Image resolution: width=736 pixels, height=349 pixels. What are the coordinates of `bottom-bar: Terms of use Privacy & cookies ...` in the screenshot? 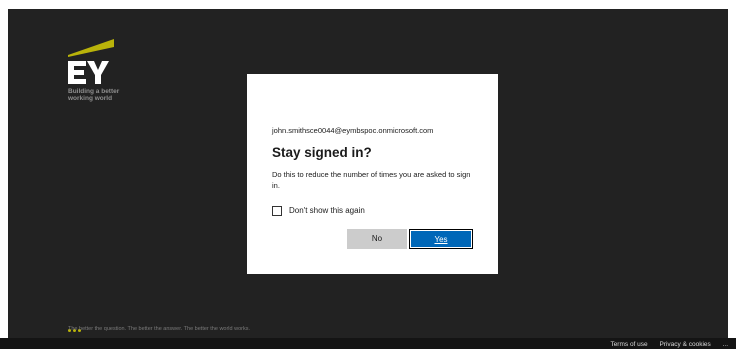 It's located at (368, 343).